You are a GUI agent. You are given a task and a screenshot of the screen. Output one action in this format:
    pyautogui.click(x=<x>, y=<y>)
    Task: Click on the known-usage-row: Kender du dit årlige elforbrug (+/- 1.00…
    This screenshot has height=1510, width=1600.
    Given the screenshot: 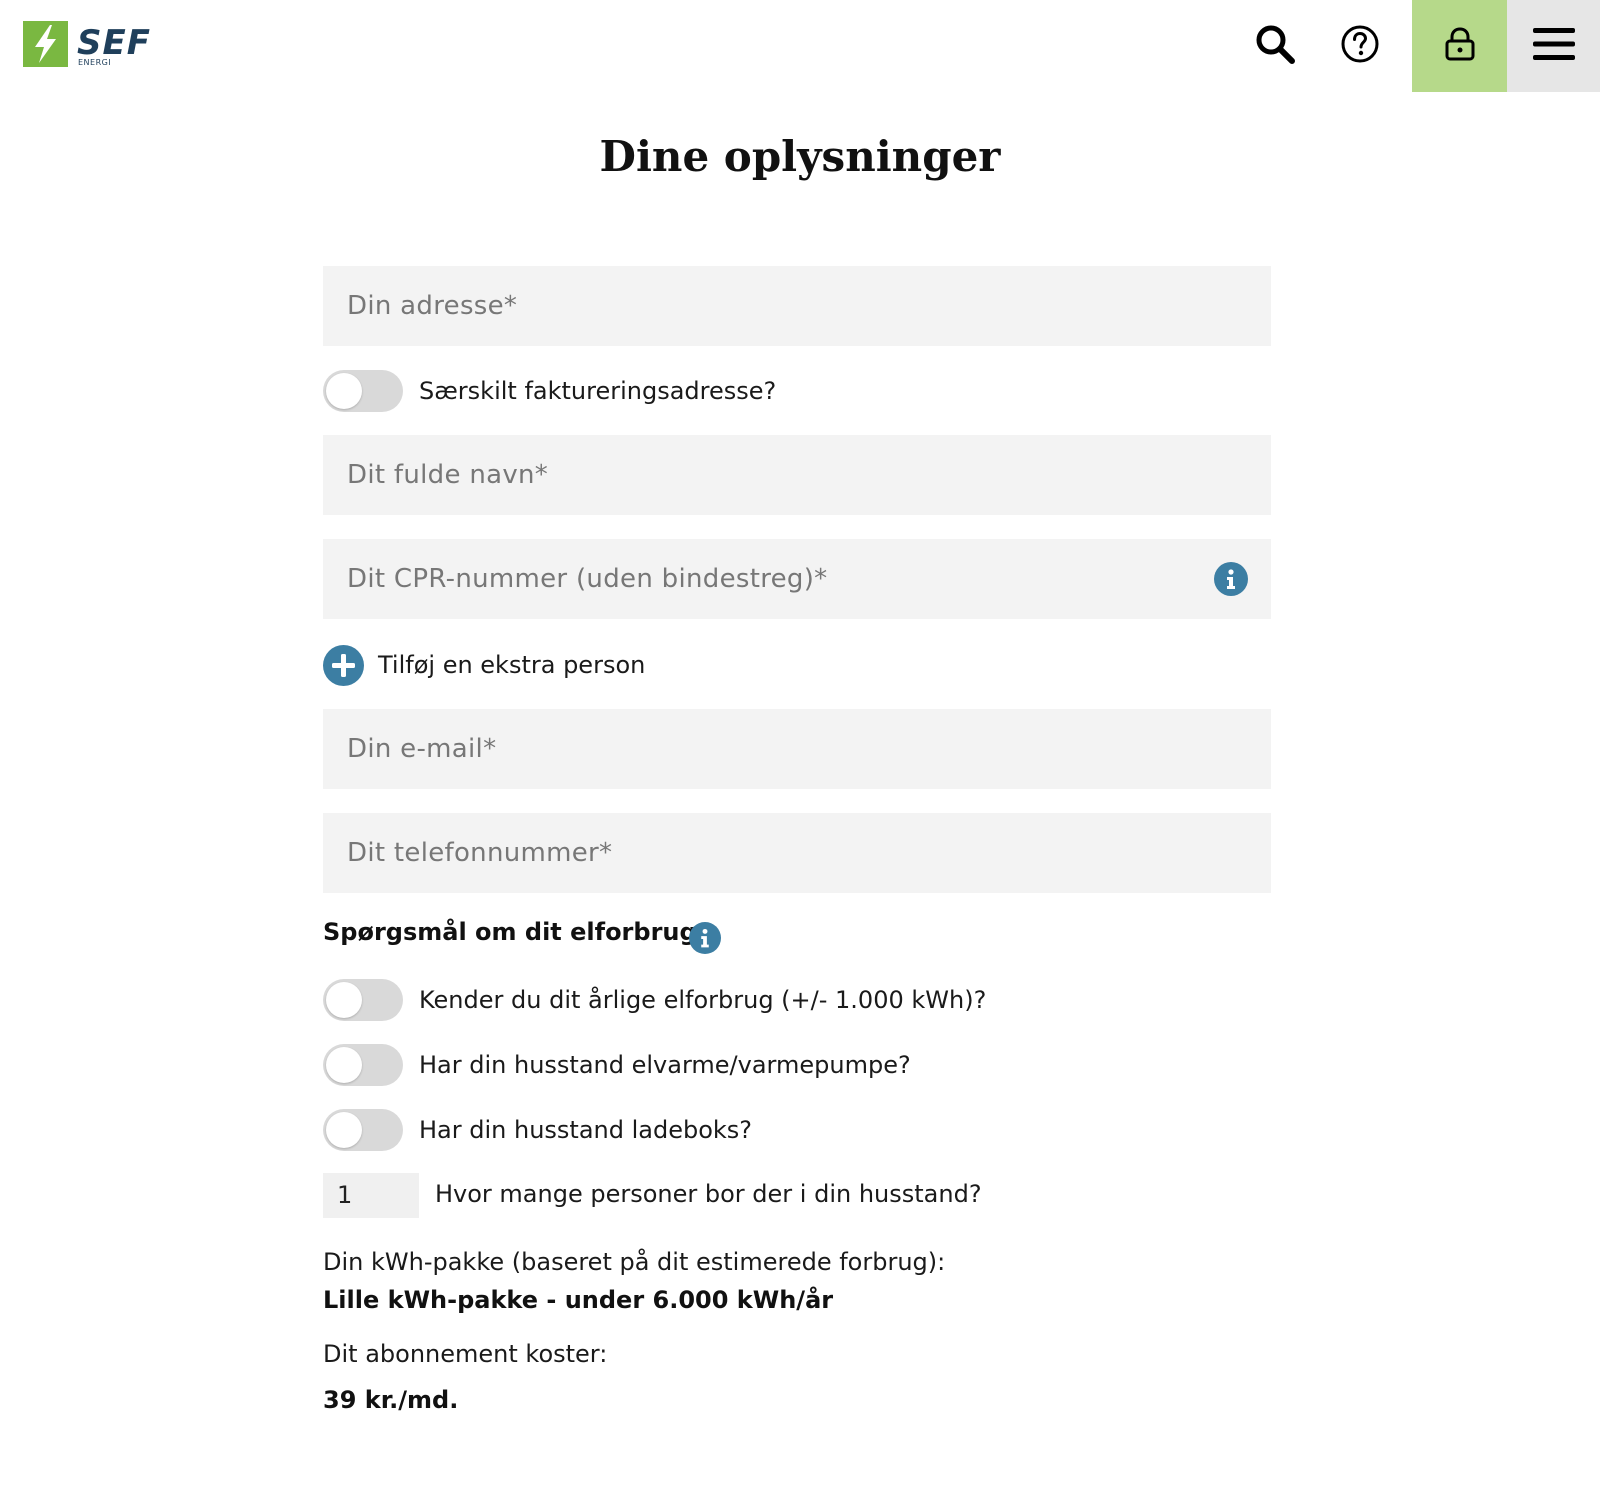 What is the action you would take?
    pyautogui.click(x=654, y=1000)
    